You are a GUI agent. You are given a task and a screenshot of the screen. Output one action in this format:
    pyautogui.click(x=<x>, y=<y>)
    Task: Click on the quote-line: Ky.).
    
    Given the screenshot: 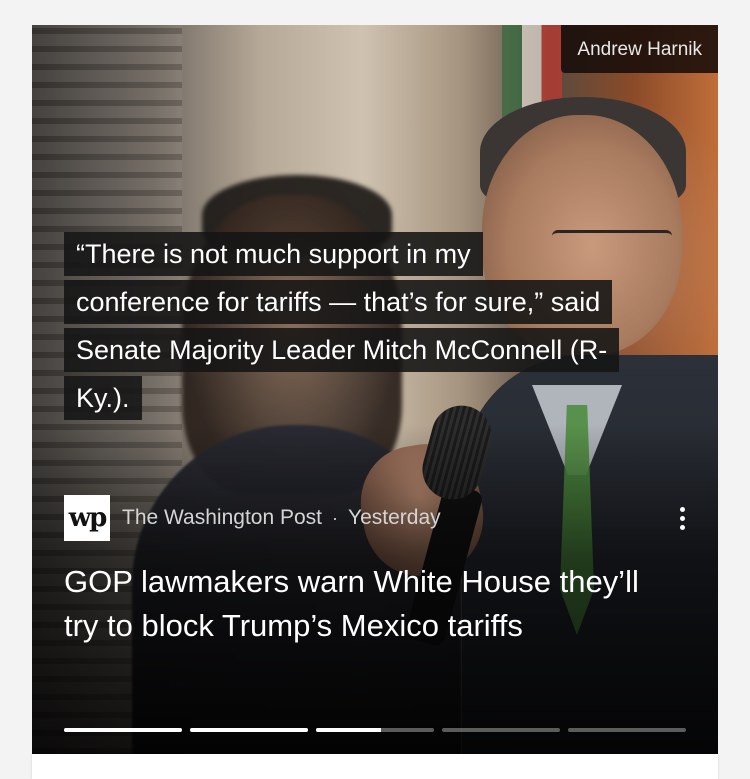 What is the action you would take?
    pyautogui.click(x=103, y=398)
    